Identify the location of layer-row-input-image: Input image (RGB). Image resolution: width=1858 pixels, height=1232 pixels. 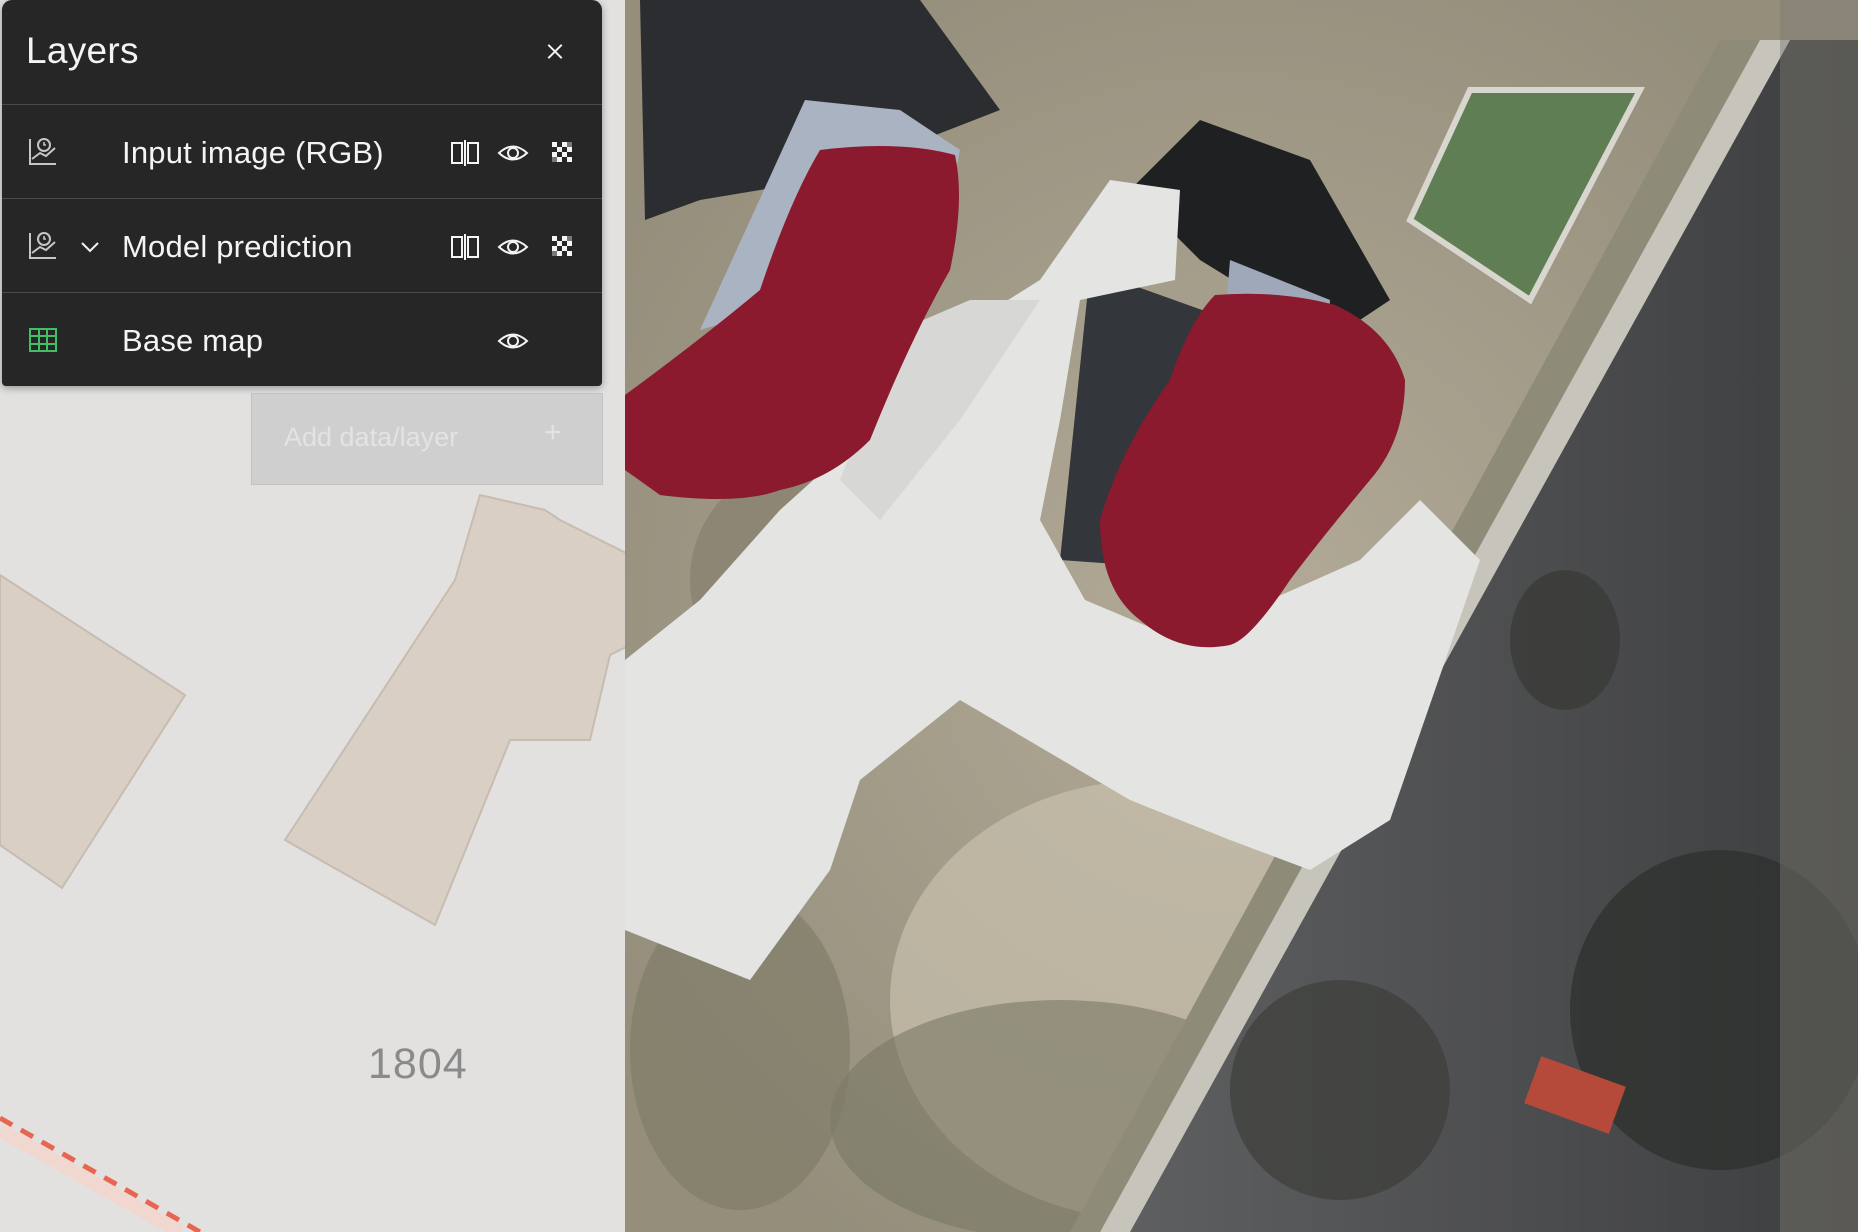
(302, 152).